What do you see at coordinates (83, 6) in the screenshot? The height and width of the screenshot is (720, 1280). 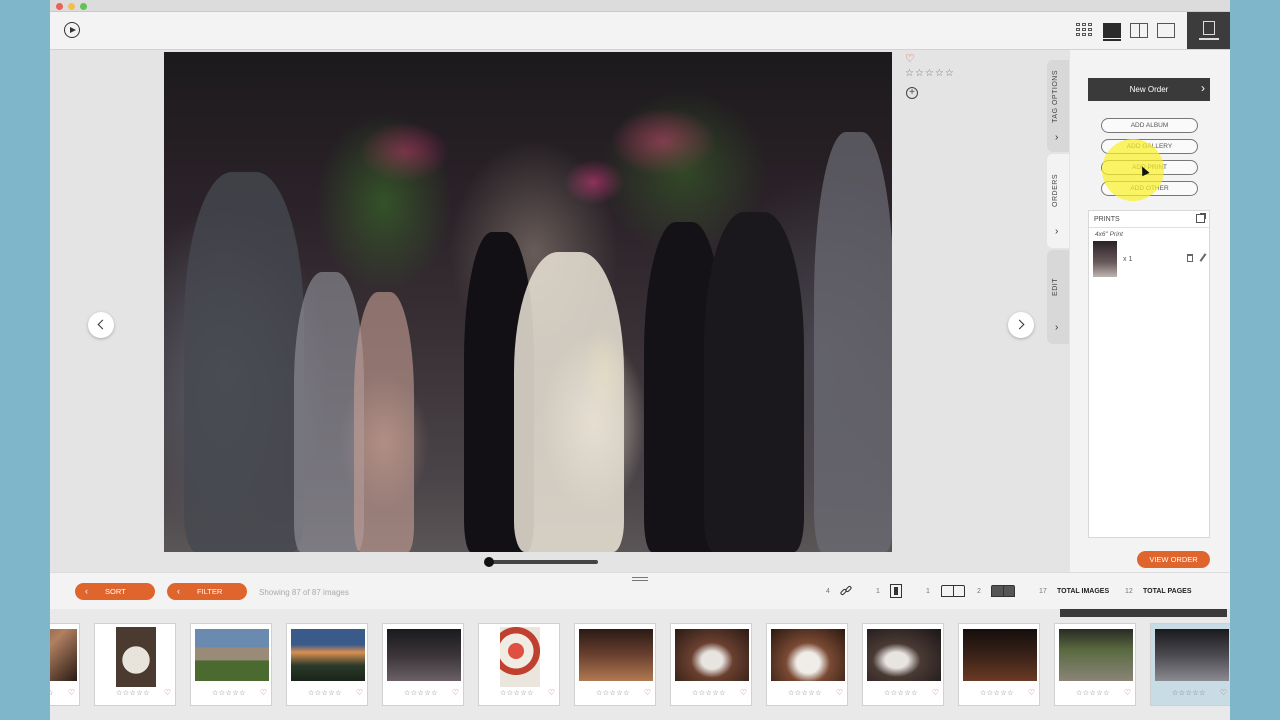 I see `zoom-window-button` at bounding box center [83, 6].